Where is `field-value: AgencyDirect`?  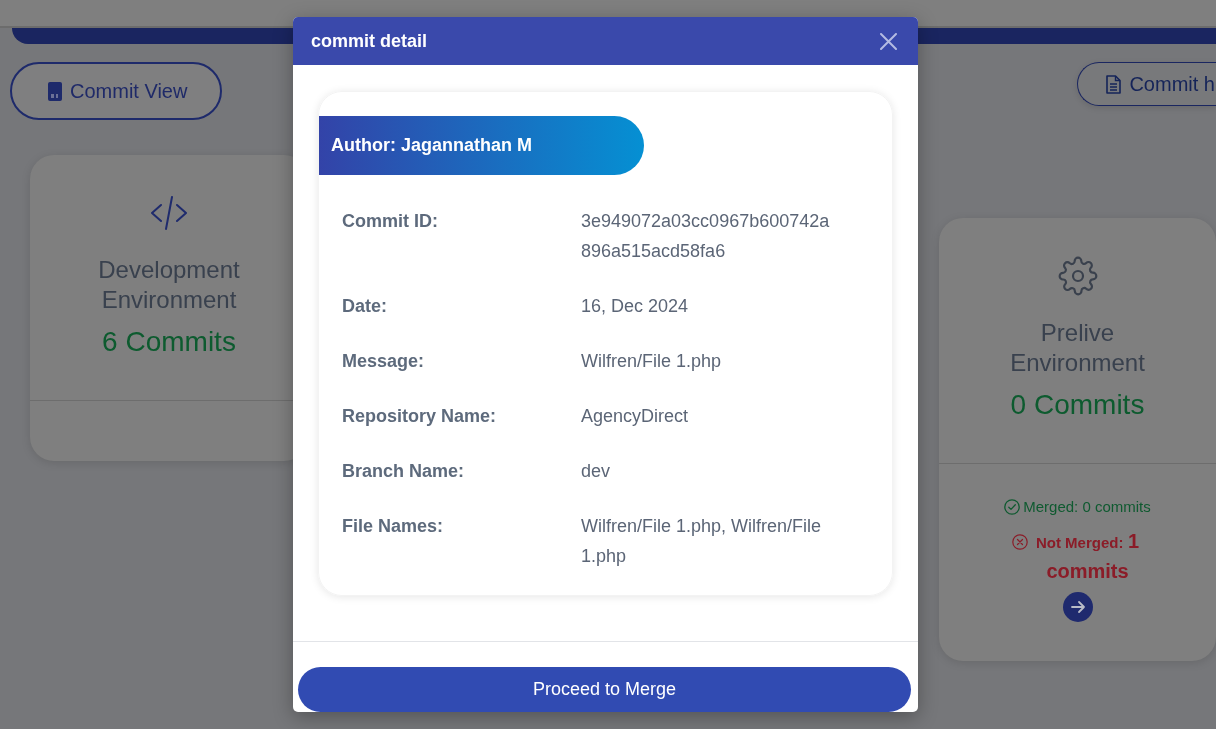 field-value: AgencyDirect is located at coordinates (635, 416).